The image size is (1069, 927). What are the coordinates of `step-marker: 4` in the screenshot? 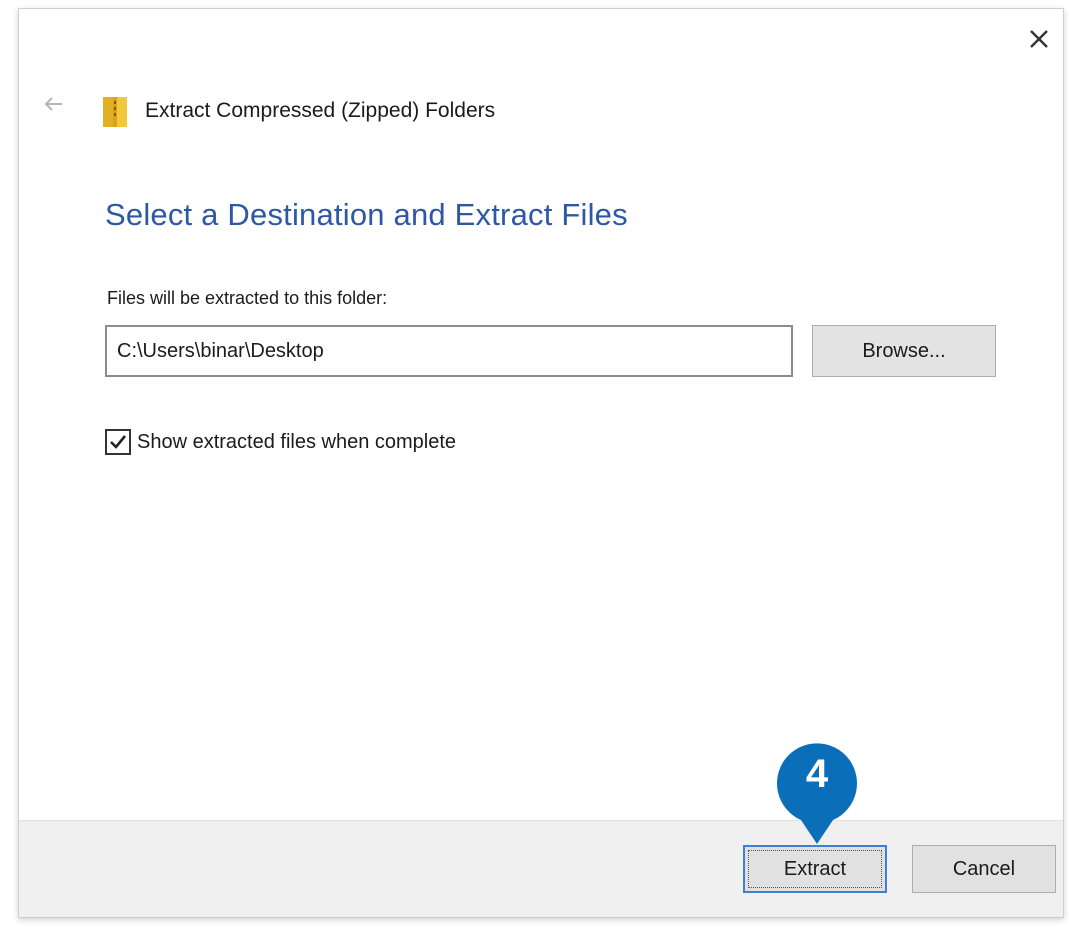 It's located at (817, 794).